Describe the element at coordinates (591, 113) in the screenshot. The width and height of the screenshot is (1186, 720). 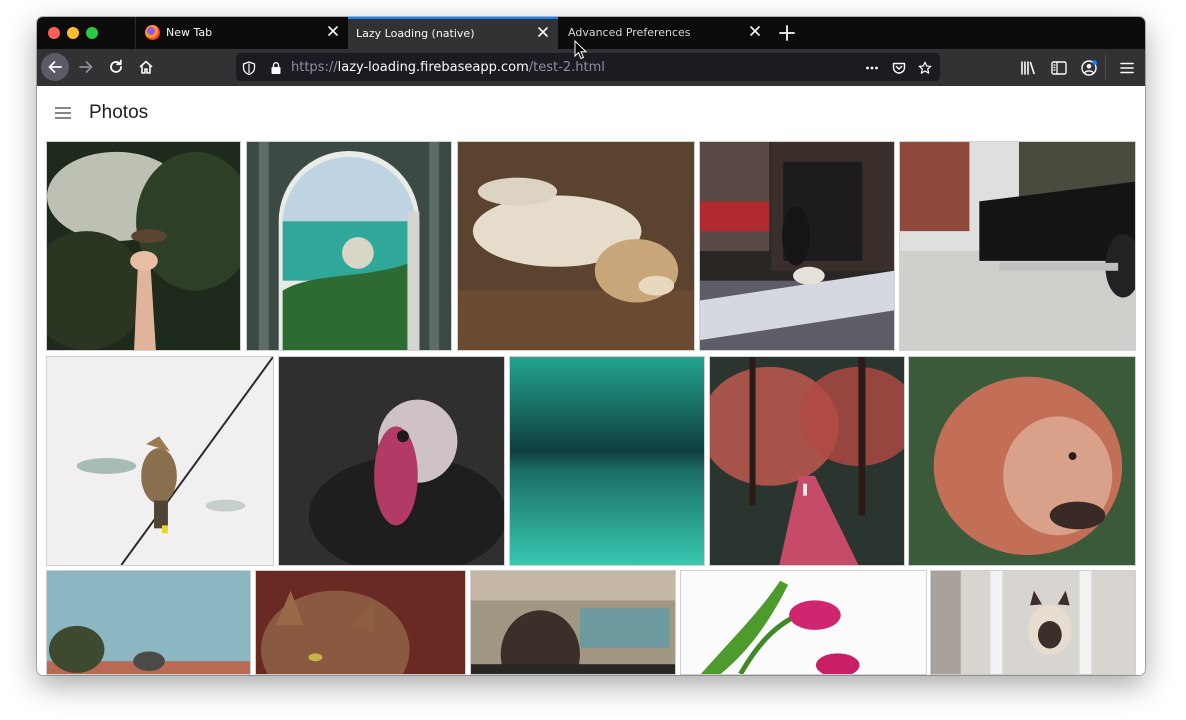
I see `app-bar: Photos` at that location.